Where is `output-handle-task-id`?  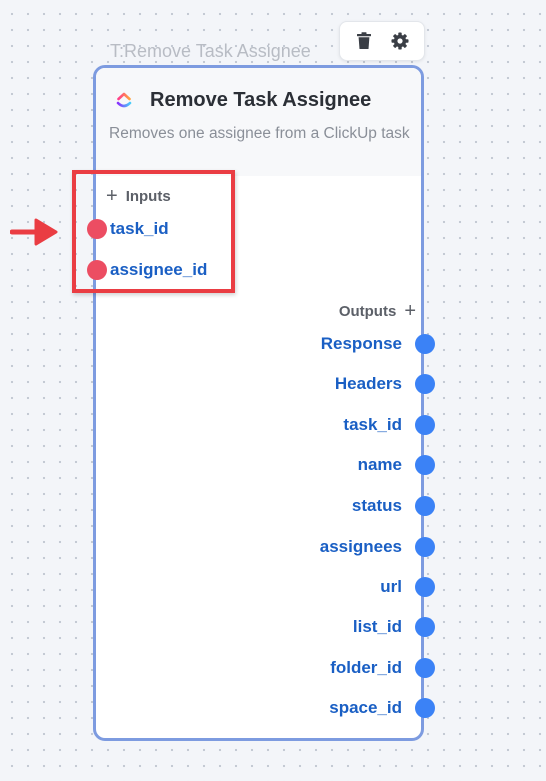 output-handle-task-id is located at coordinates (425, 425).